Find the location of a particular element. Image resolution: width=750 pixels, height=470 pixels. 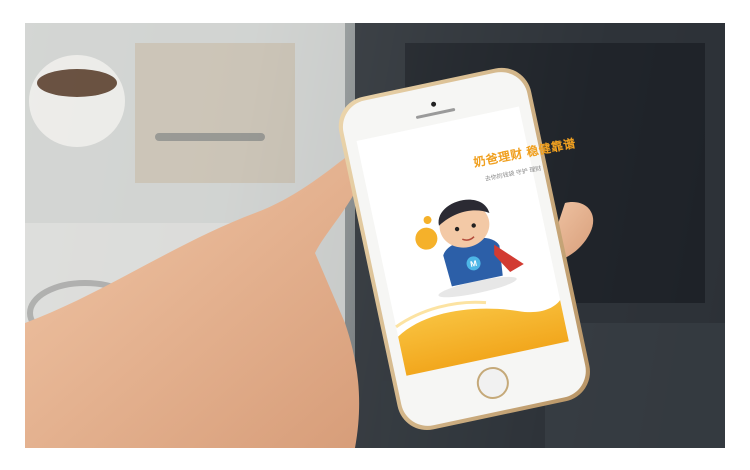

coffee-cup is located at coordinates (77, 101).